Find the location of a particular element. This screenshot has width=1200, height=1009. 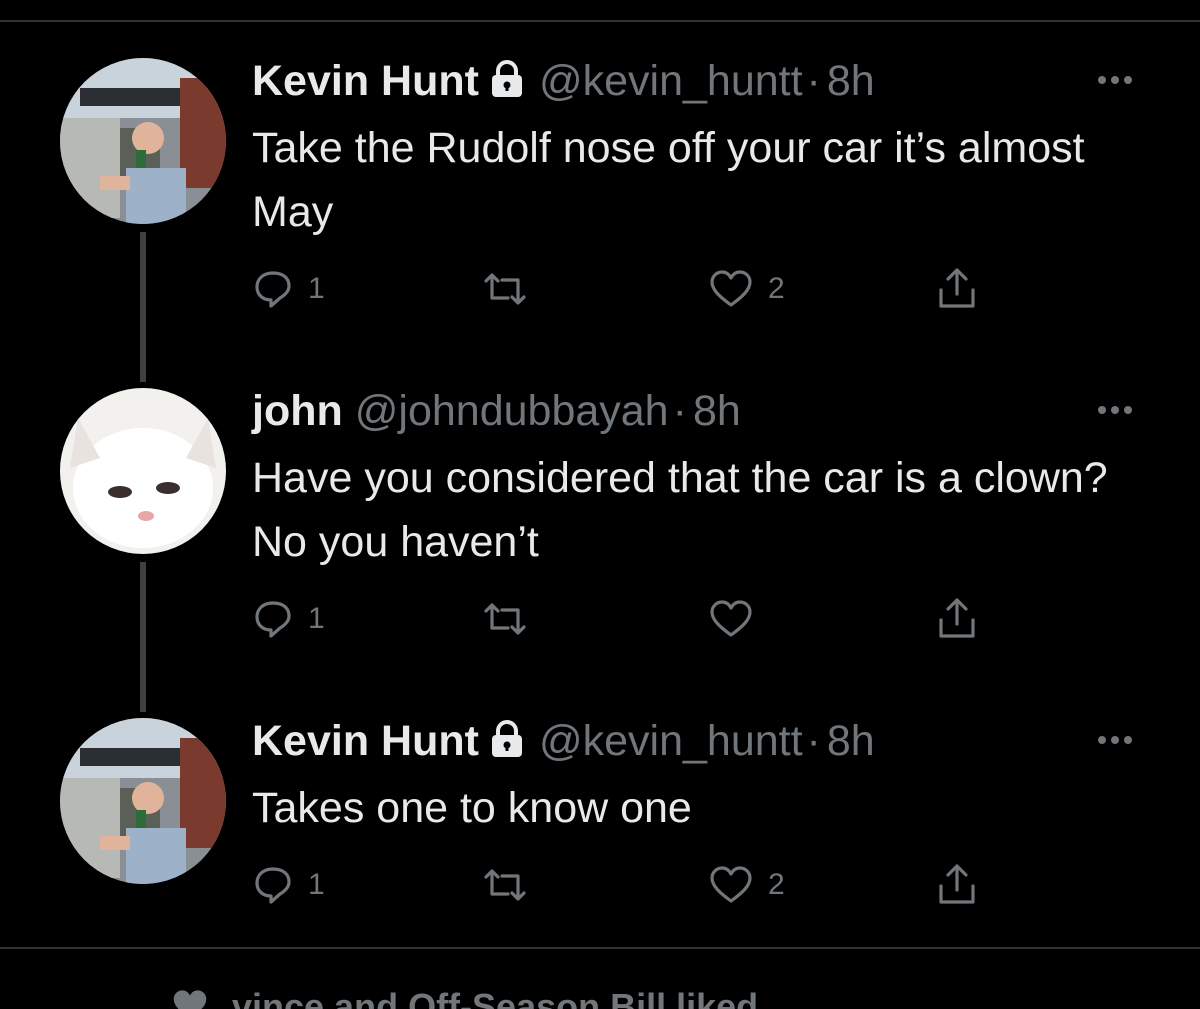

tweet-actions: 1 is located at coordinates (632, 619).